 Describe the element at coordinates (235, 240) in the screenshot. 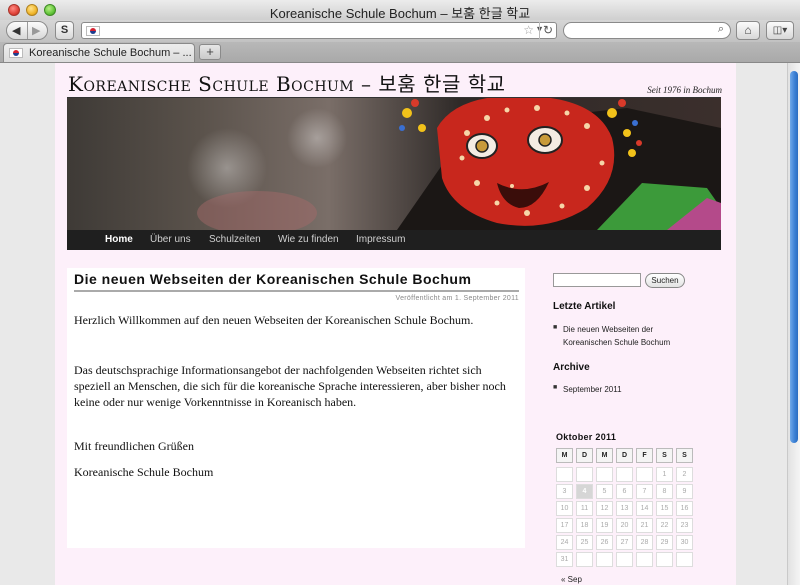

I see `nav-item-schulzeiten: Schulzeiten` at that location.